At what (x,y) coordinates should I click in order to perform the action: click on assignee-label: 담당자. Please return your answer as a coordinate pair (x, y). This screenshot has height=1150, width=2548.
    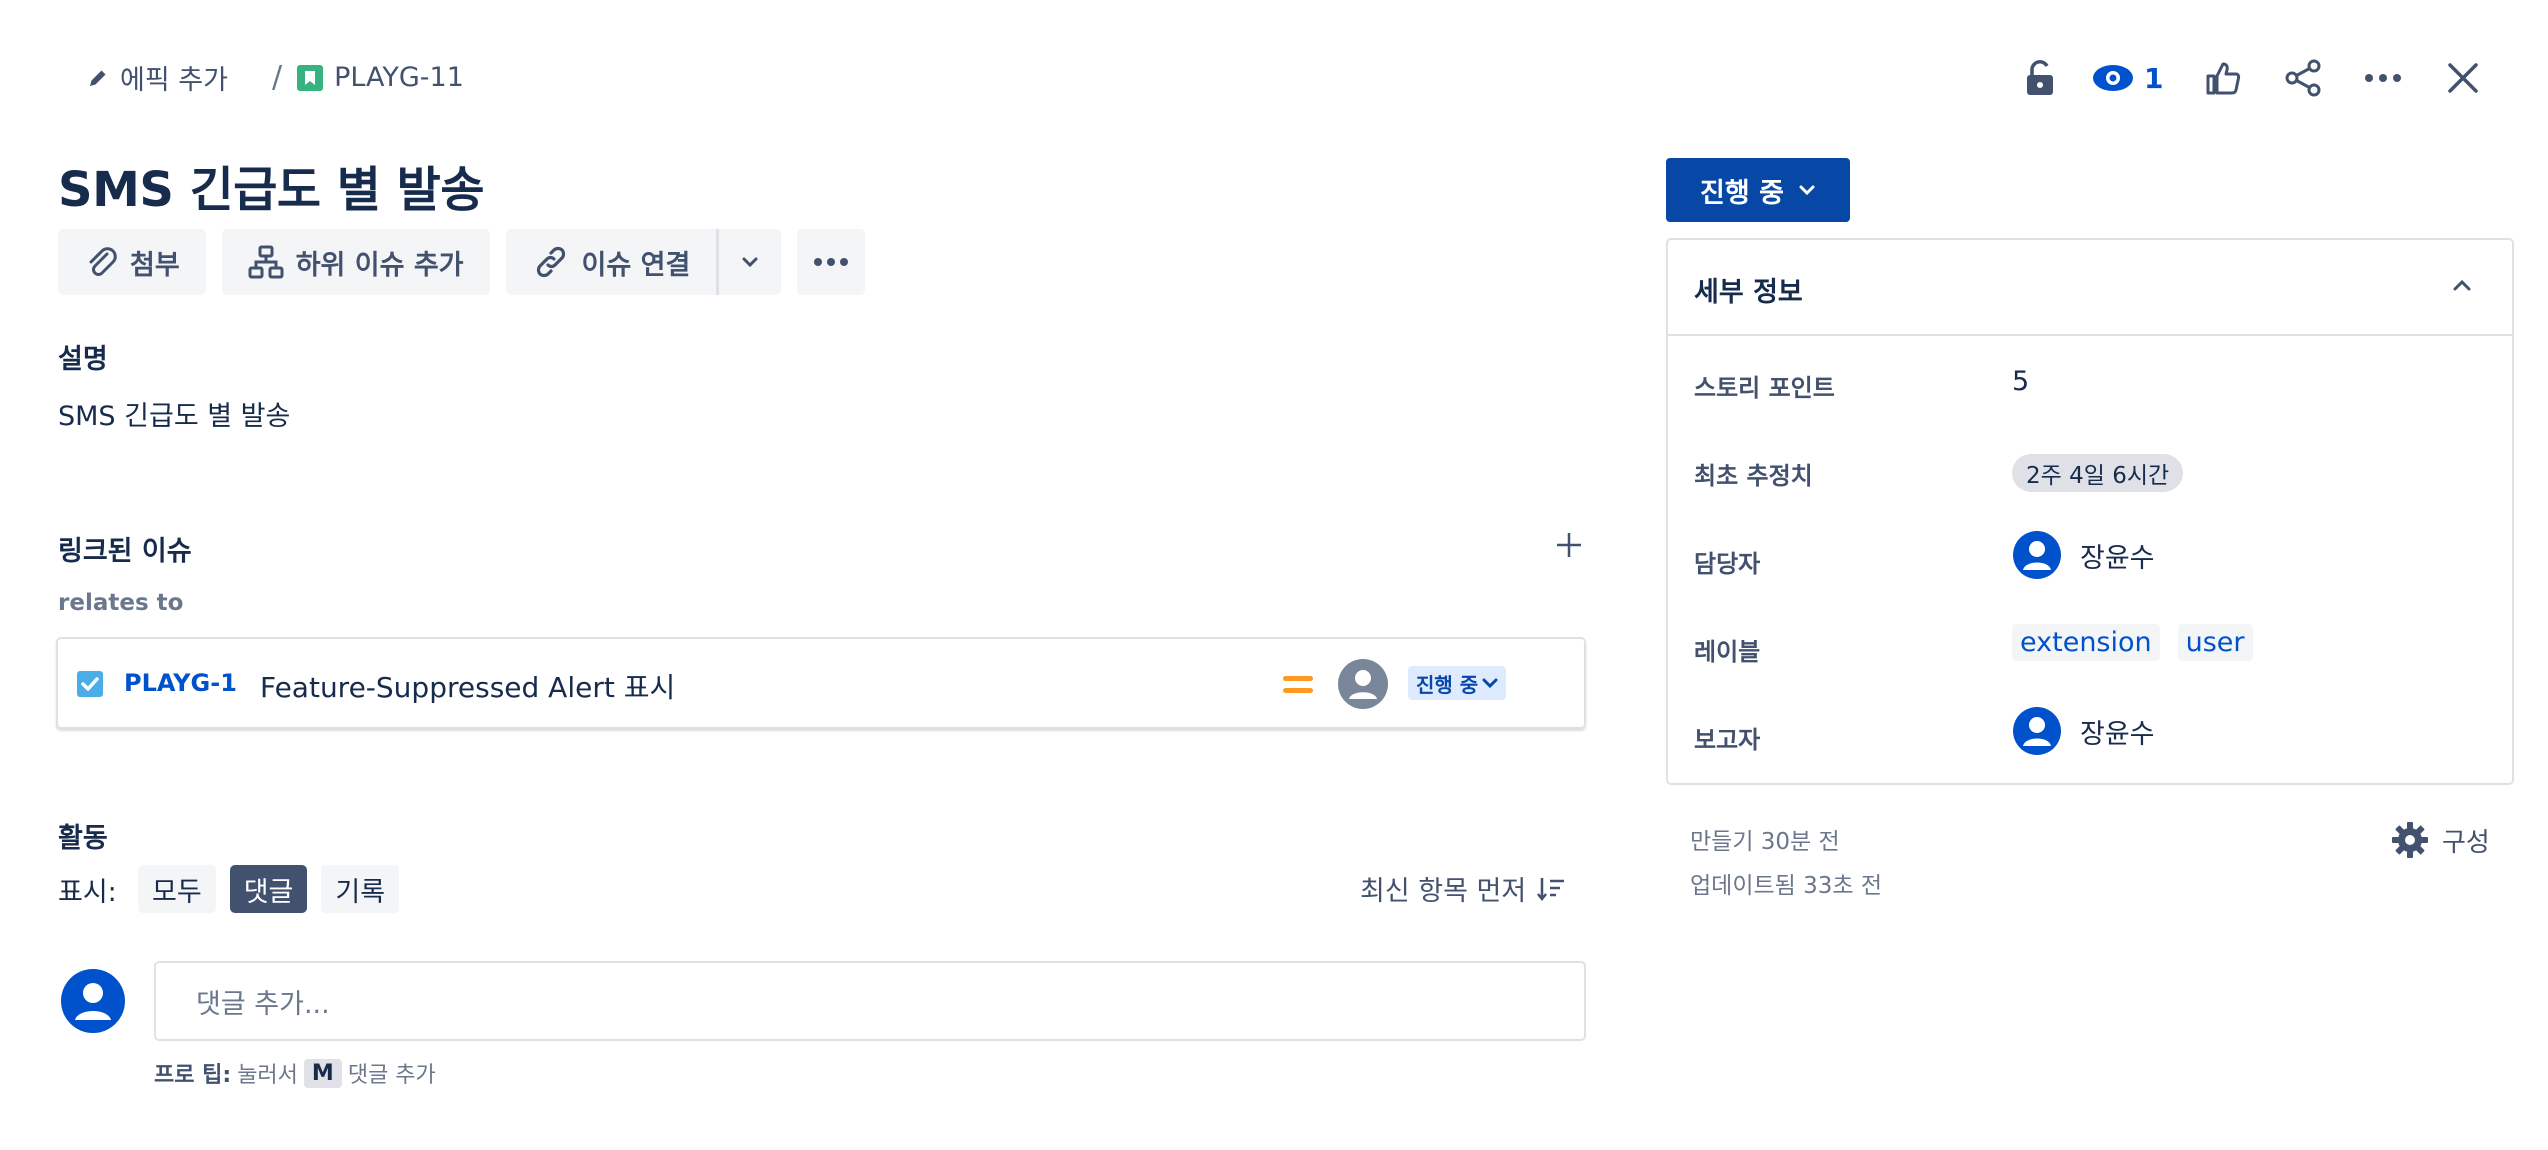
    Looking at the image, I should click on (1727, 564).